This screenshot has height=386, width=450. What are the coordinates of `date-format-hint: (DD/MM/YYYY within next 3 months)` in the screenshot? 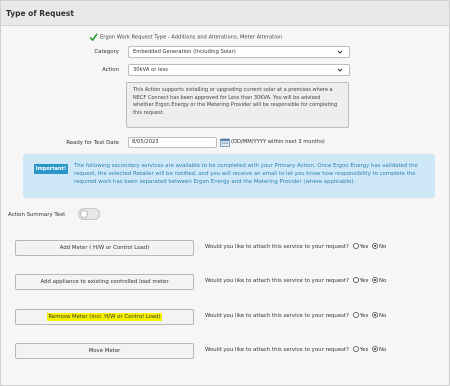 It's located at (278, 142).